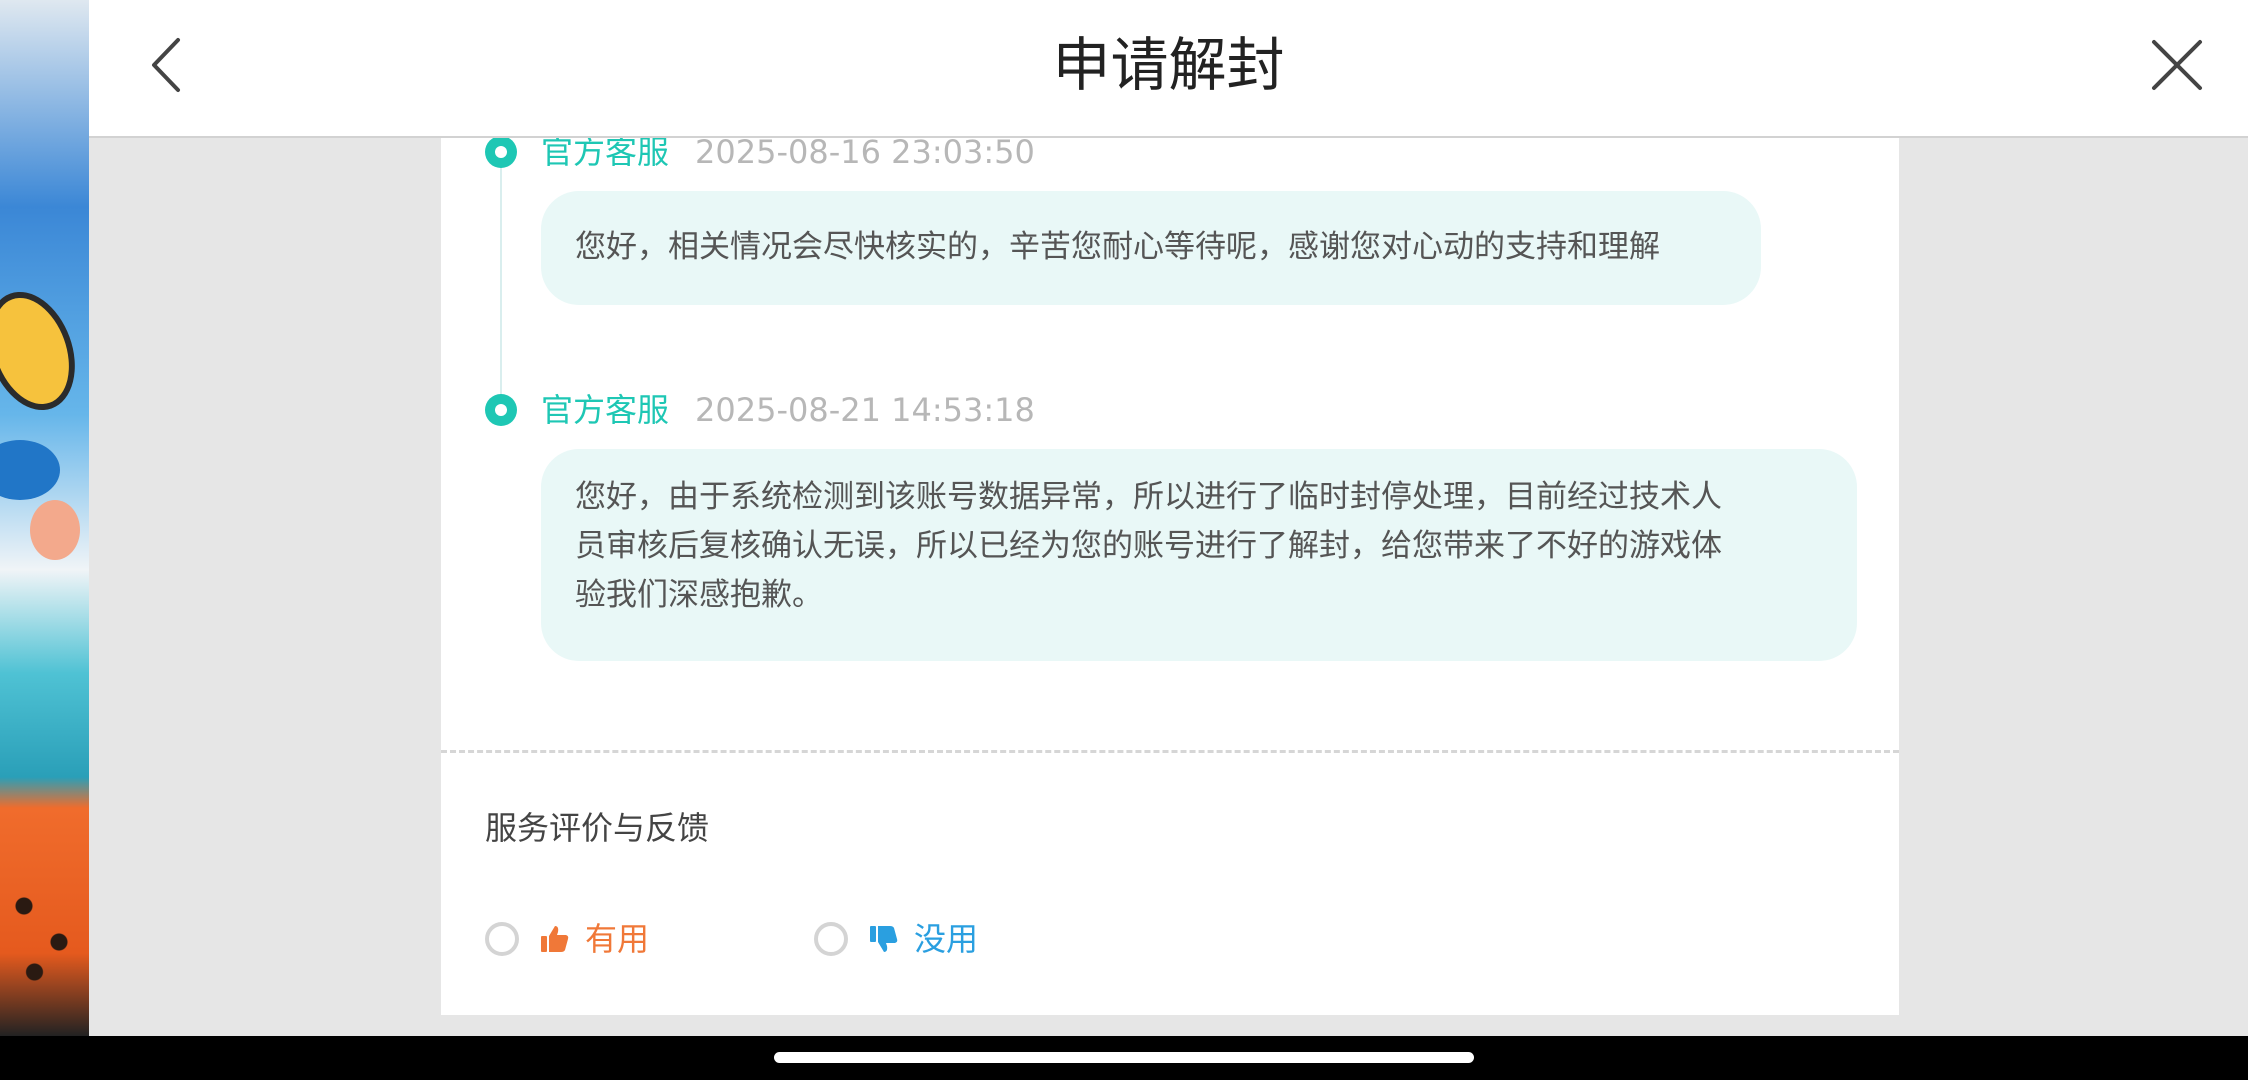 Image resolution: width=2248 pixels, height=1080 pixels. What do you see at coordinates (699, 595) in the screenshot?
I see `message-text-line: 验我们深感抱歉。` at bounding box center [699, 595].